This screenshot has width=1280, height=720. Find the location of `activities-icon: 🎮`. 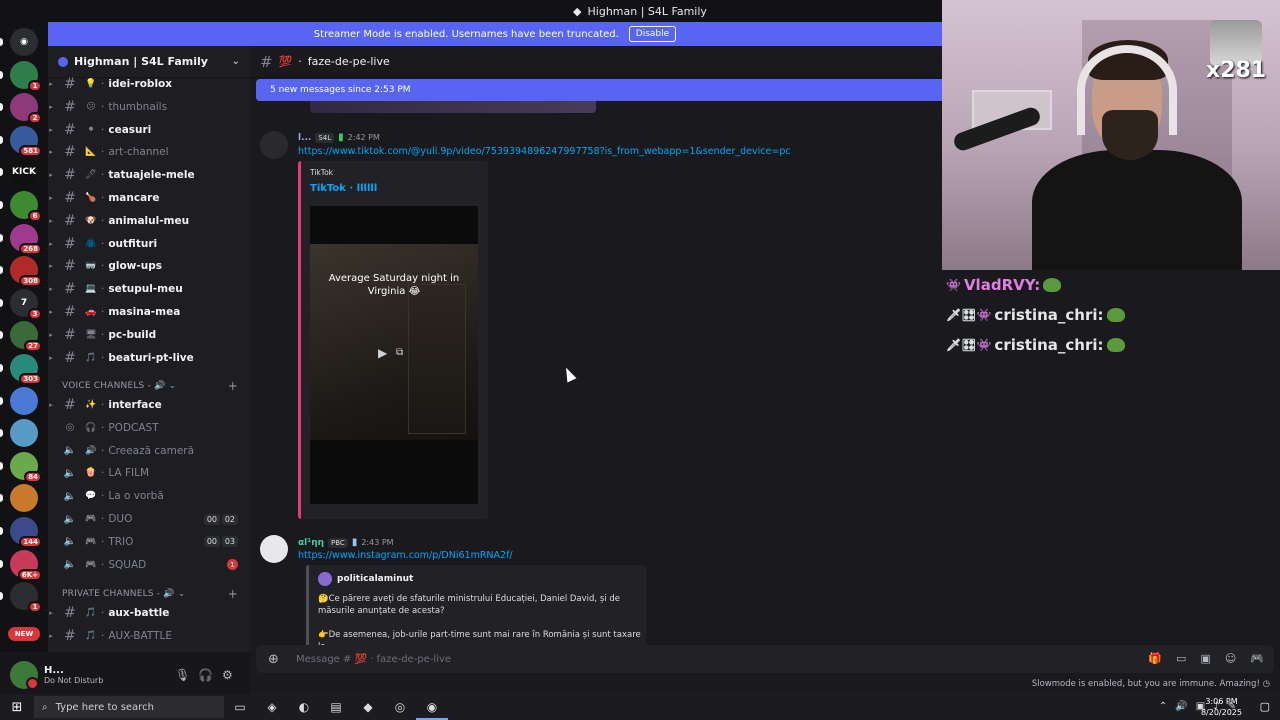

activities-icon: 🎮 is located at coordinates (1257, 658).